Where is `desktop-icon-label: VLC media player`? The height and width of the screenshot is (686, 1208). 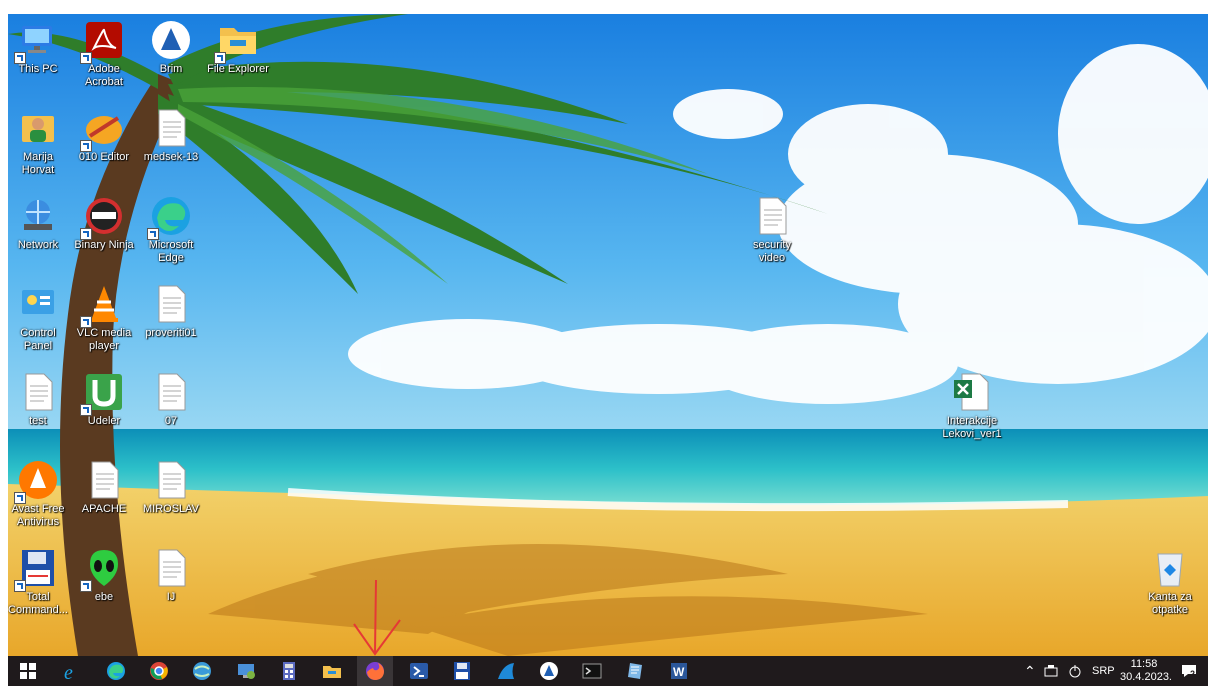
desktop-icon-label: VLC media player is located at coordinates (104, 339).